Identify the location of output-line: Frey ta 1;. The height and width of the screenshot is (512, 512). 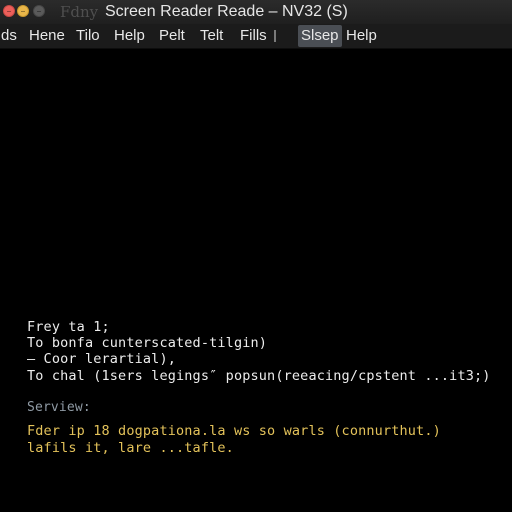
(68, 327).